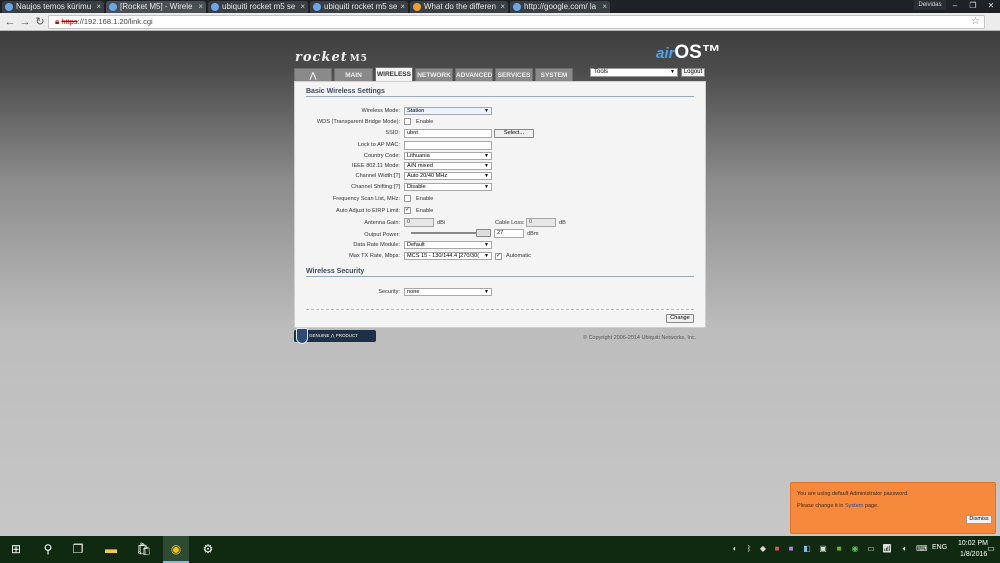 This screenshot has width=1000, height=563. Describe the element at coordinates (407, 198) in the screenshot. I see `freq-scan-checkbox` at that location.